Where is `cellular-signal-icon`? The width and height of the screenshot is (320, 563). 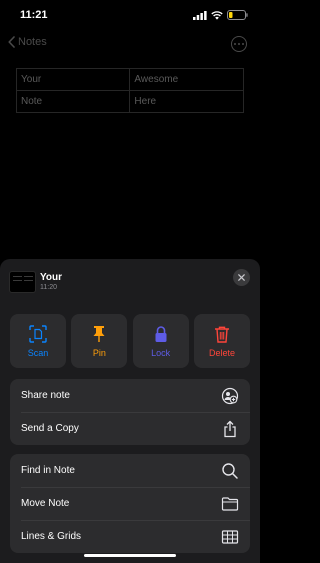 cellular-signal-icon is located at coordinates (200, 15).